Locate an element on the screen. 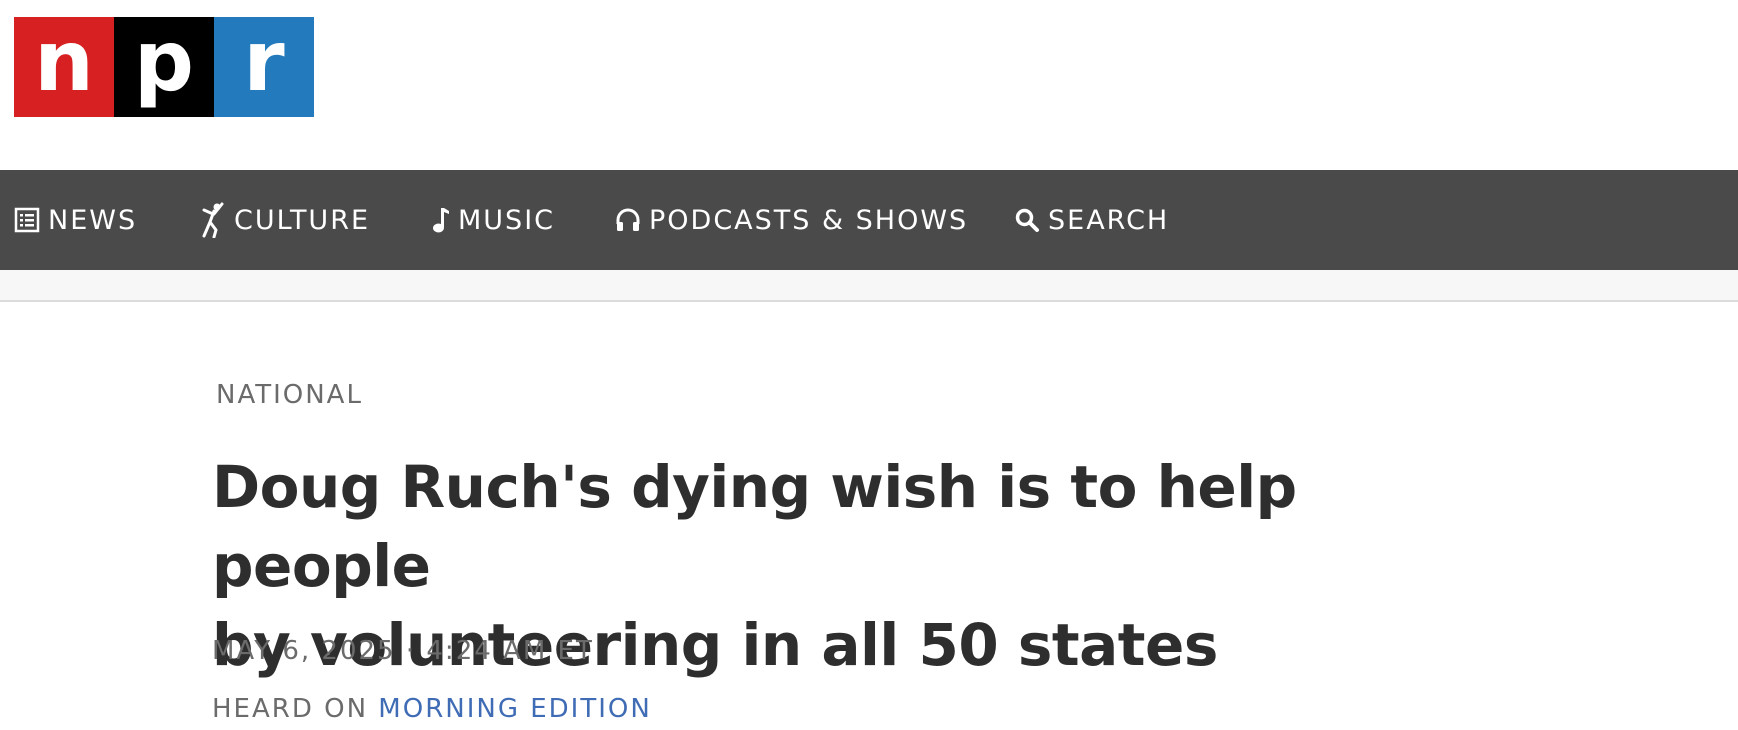 The height and width of the screenshot is (730, 1738). article-time: 4:24 AM ET is located at coordinates (510, 651).